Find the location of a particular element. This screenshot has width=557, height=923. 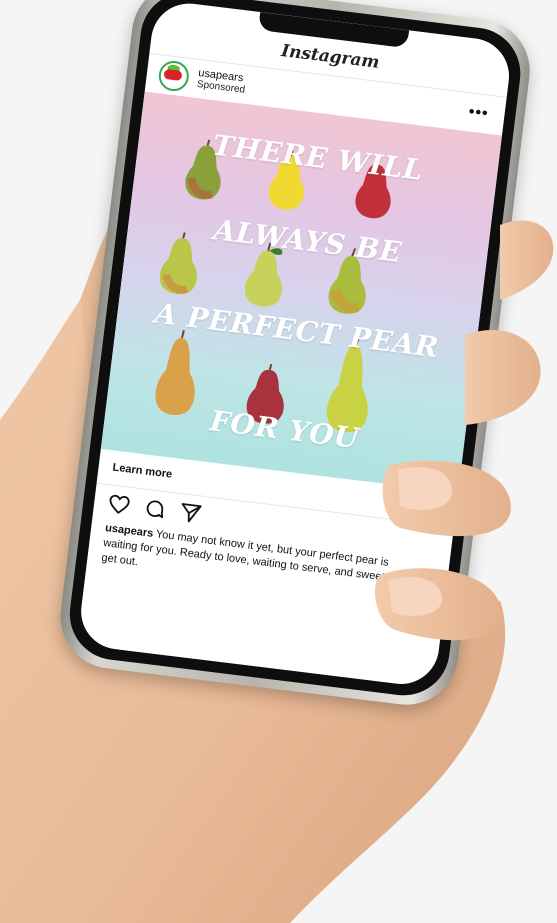

app-logo: Instagram is located at coordinates (330, 57).